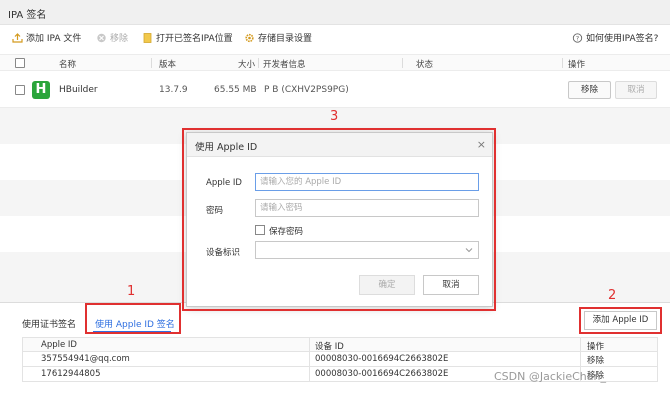 The image size is (670, 393). Describe the element at coordinates (17, 38) in the screenshot. I see `upload-icon` at that location.